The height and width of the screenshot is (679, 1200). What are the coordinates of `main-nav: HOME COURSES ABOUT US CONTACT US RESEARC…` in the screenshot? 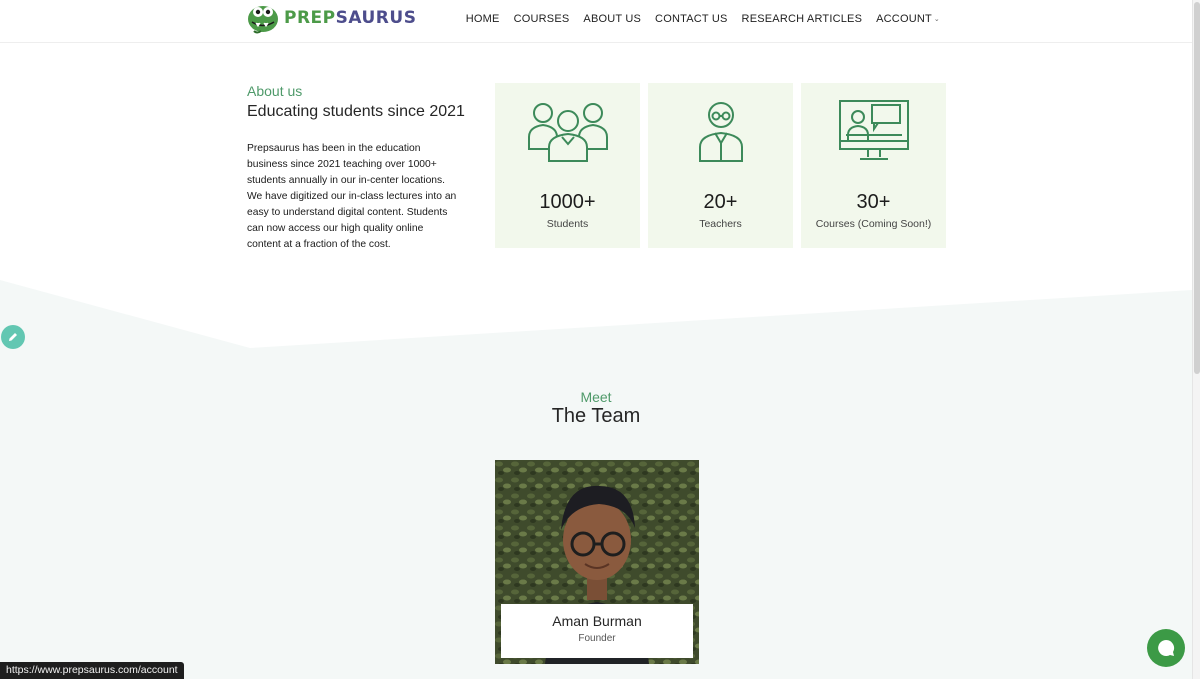 It's located at (696, 18).